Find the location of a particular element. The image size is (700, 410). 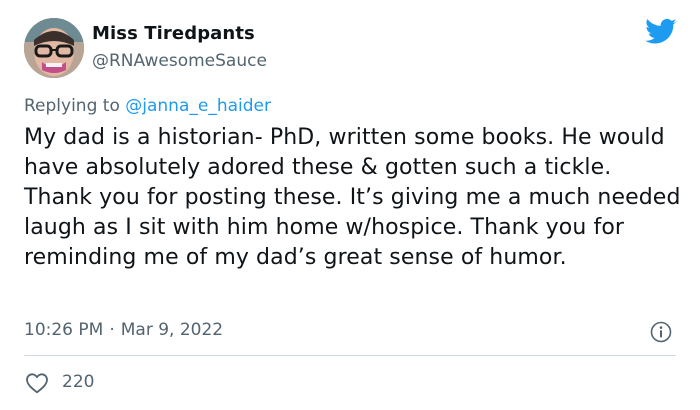

like-count: 220 is located at coordinates (78, 382).